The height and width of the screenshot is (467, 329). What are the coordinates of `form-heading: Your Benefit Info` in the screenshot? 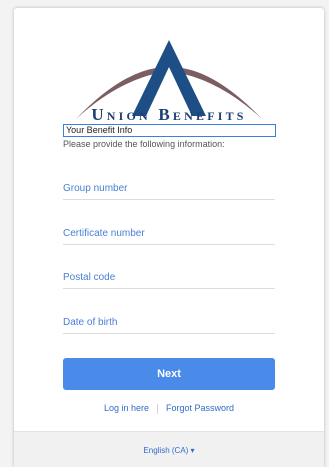 It's located at (169, 130).